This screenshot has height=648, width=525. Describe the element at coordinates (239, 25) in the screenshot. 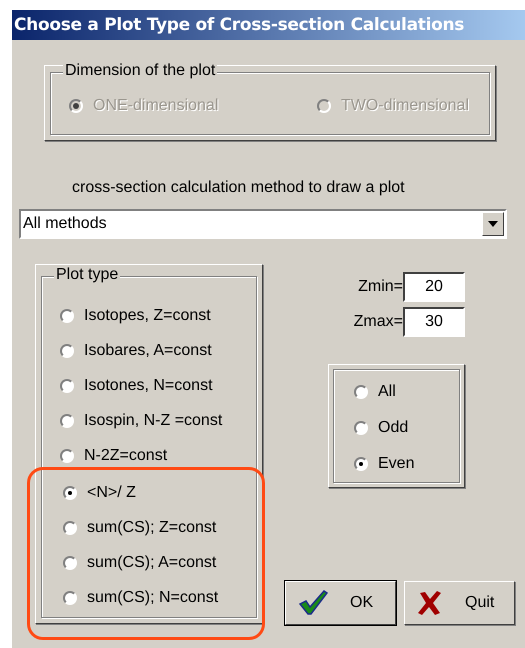

I see `window-title: Choose a Plot Type of Cross-section Calculations` at that location.